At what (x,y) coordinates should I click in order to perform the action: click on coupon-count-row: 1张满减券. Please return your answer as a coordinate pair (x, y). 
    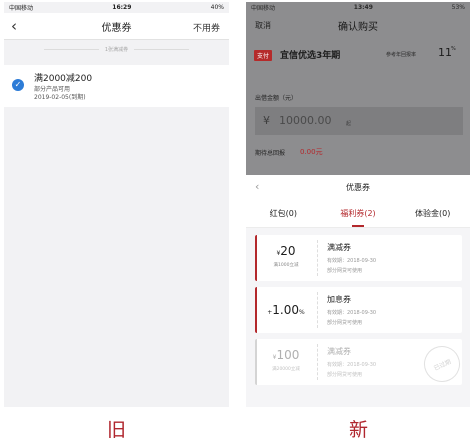
    Looking at the image, I should click on (116, 49).